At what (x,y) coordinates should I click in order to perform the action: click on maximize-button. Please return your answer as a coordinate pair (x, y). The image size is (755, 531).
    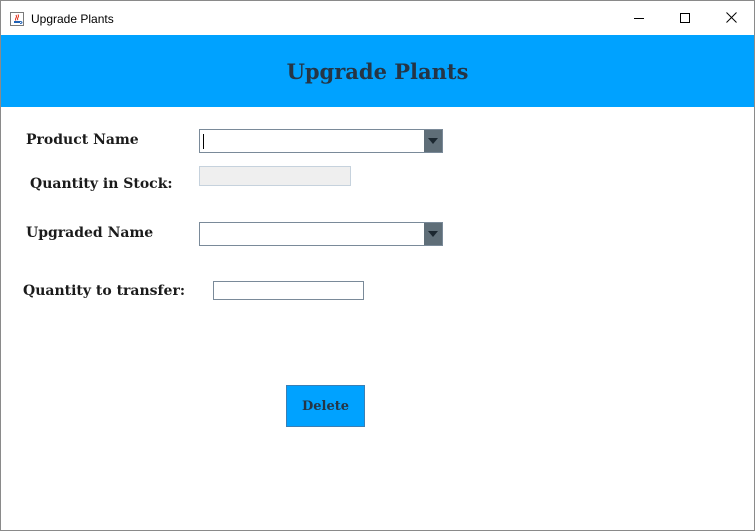
    Looking at the image, I should click on (685, 17).